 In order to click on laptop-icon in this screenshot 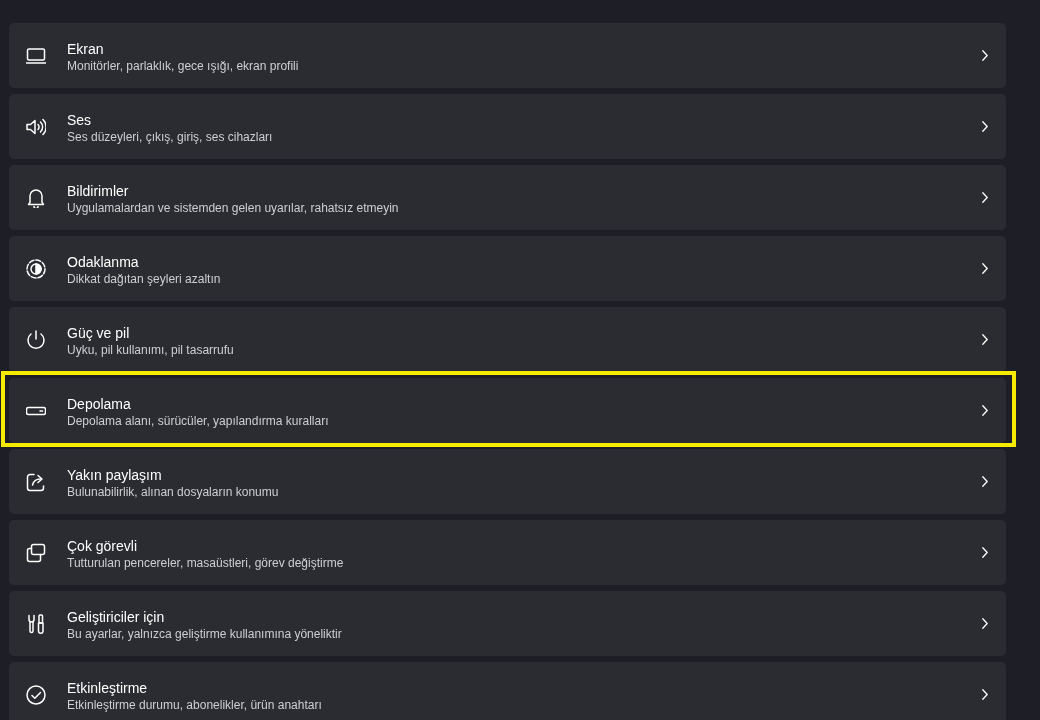, I will do `click(36, 55)`.